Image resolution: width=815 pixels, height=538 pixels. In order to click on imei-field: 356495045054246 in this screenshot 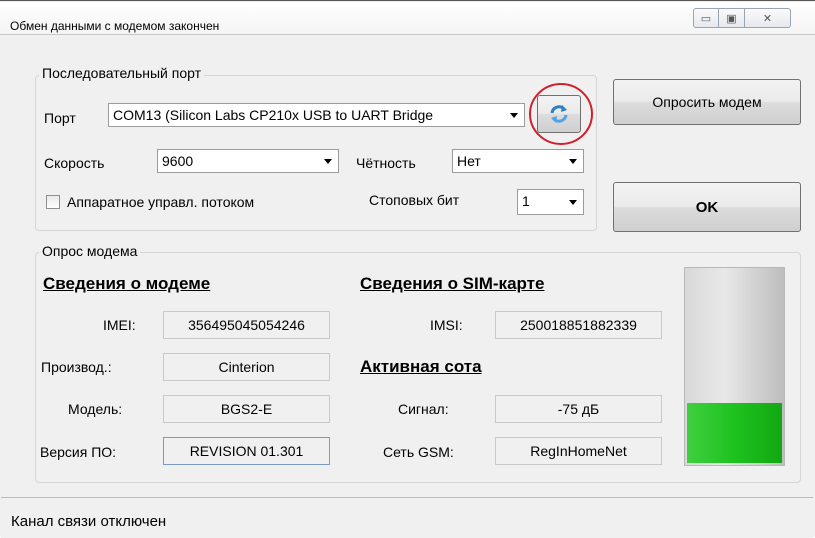, I will do `click(246, 325)`.